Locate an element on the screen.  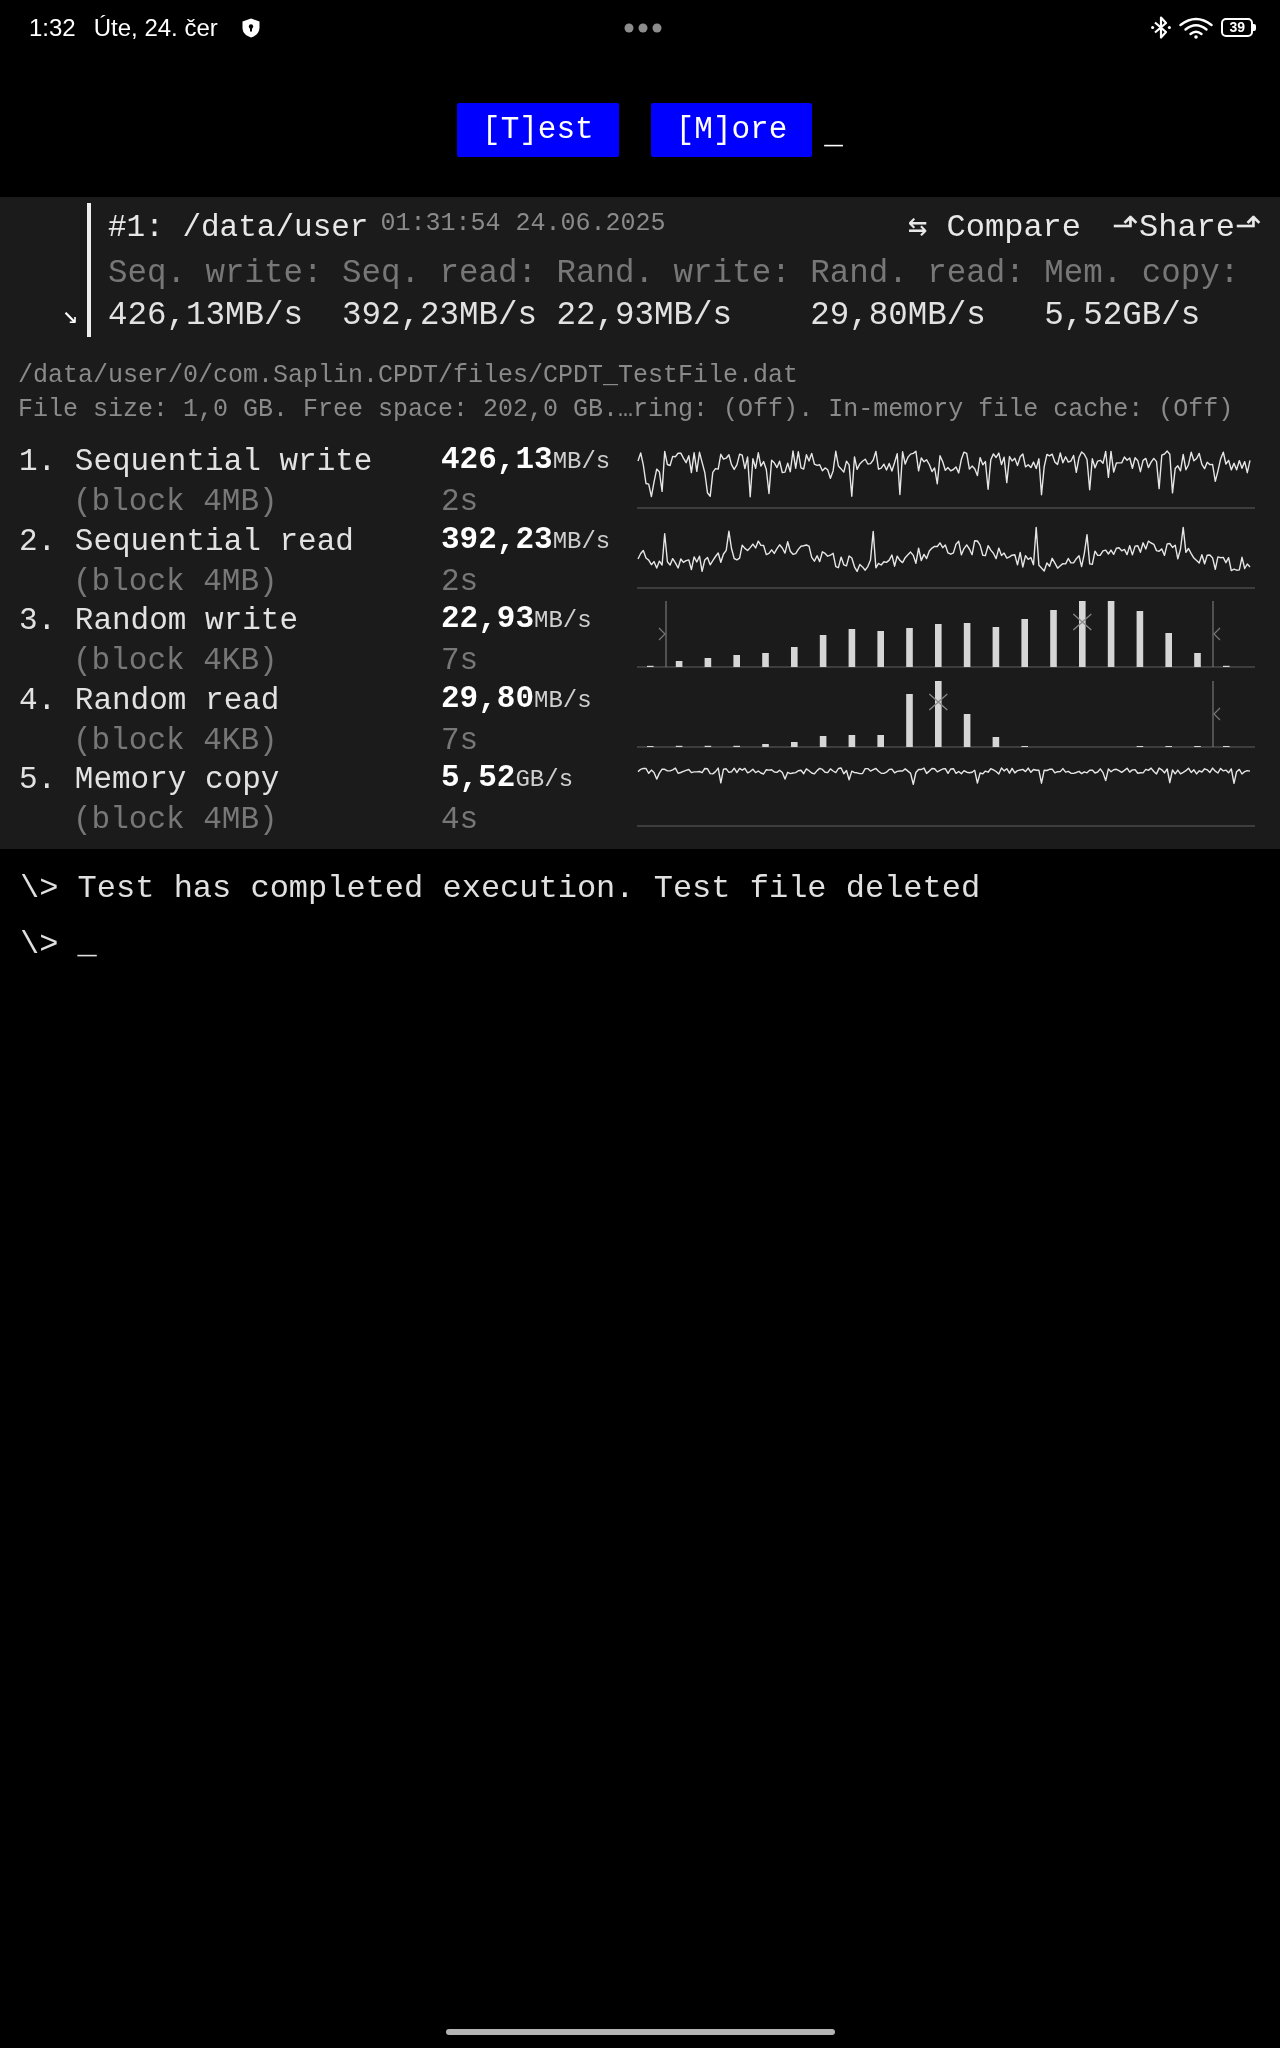
status-time: 1:32 is located at coordinates (52, 27).